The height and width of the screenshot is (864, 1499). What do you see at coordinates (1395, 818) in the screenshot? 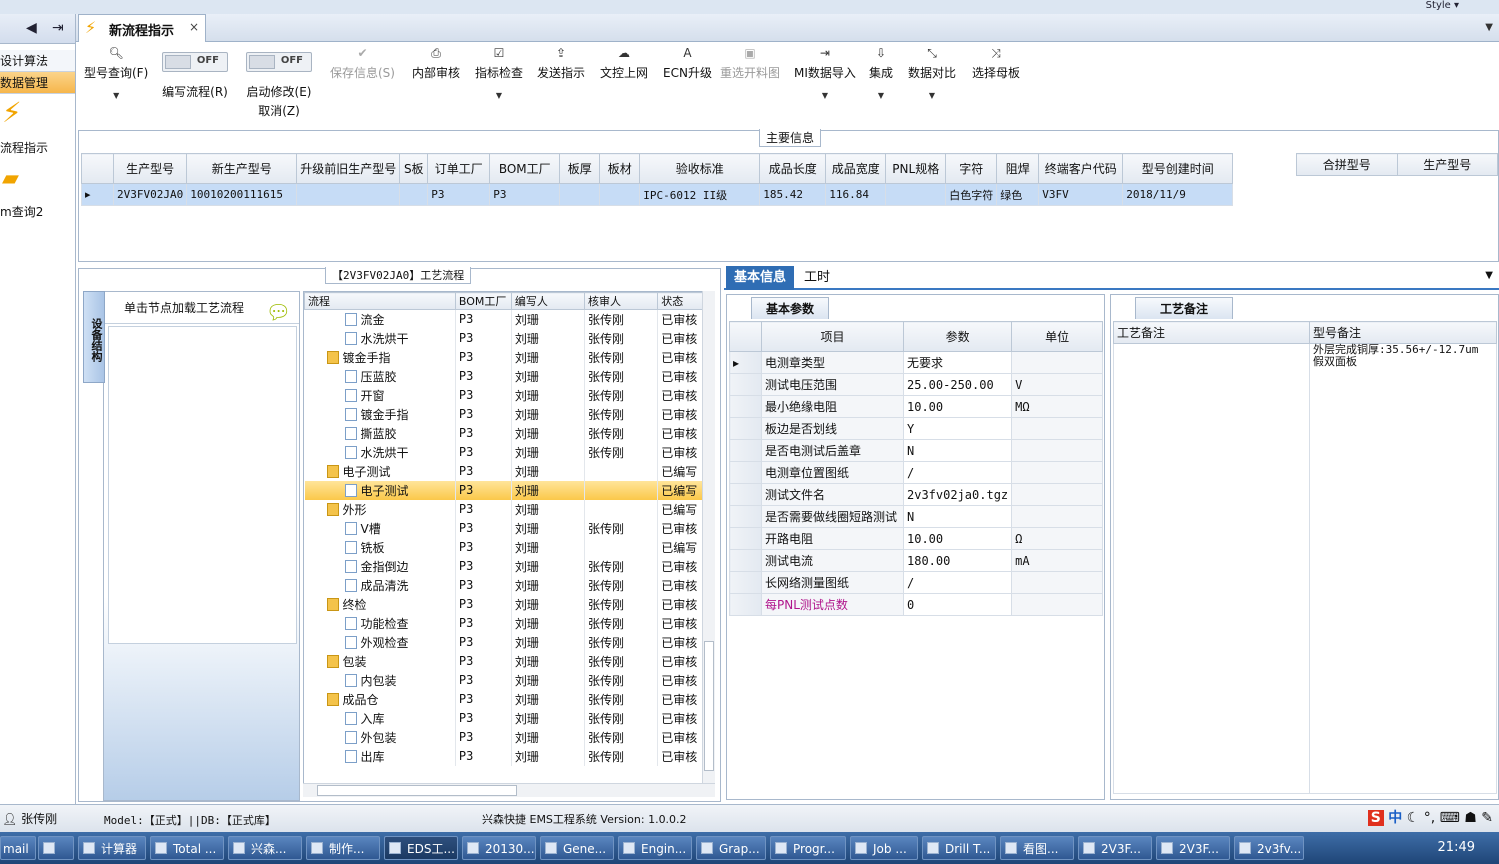
I see `ime-mode: 中` at bounding box center [1395, 818].